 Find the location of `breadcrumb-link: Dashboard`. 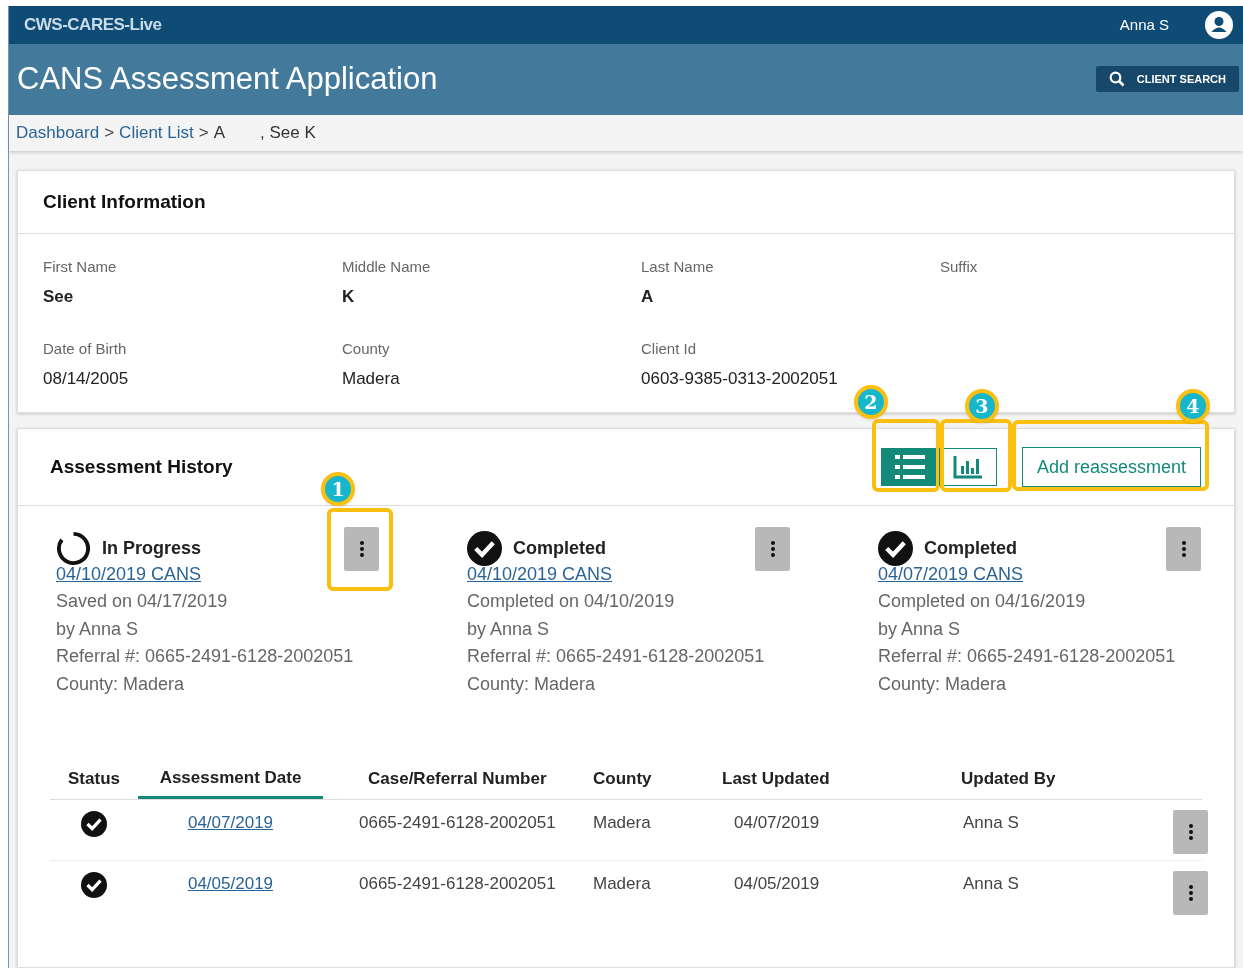

breadcrumb-link: Dashboard is located at coordinates (58, 133).